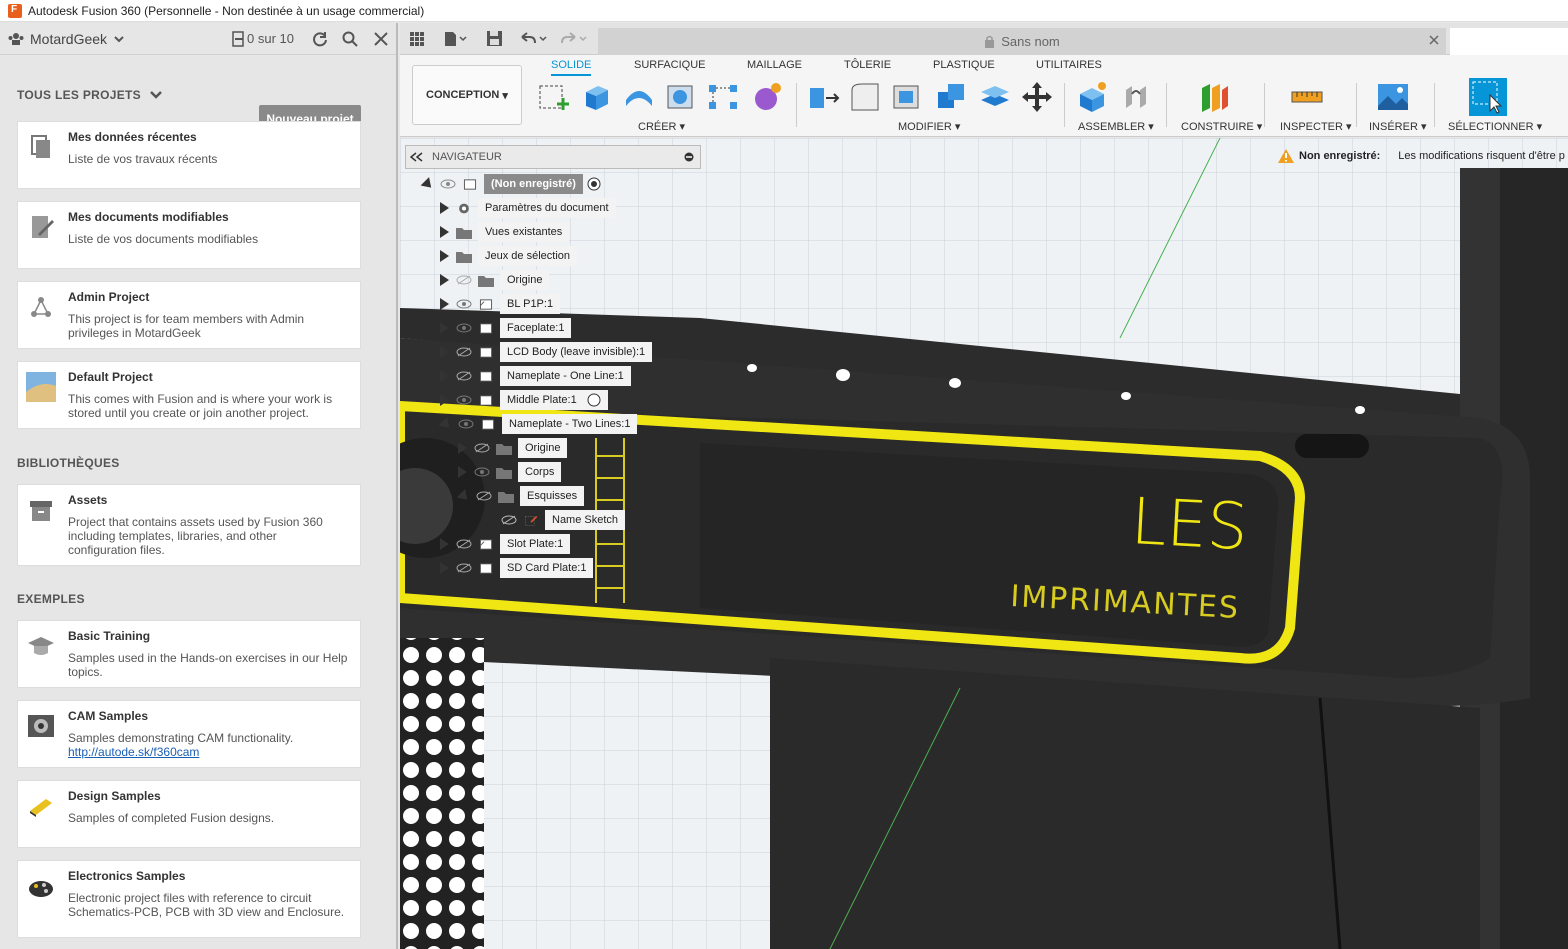  Describe the element at coordinates (1037, 97) in the screenshot. I see `move-copy-icon` at that location.